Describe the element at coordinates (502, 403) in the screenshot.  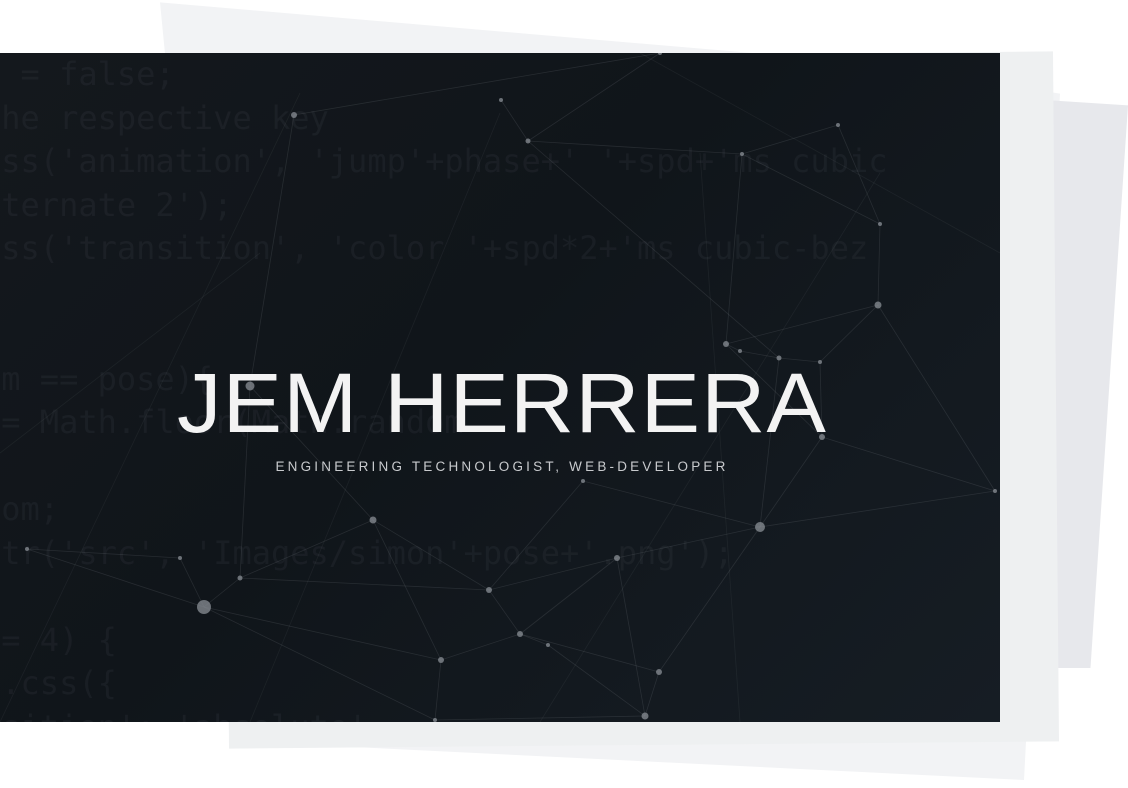
I see `hero-title: JEM HERRERA` at that location.